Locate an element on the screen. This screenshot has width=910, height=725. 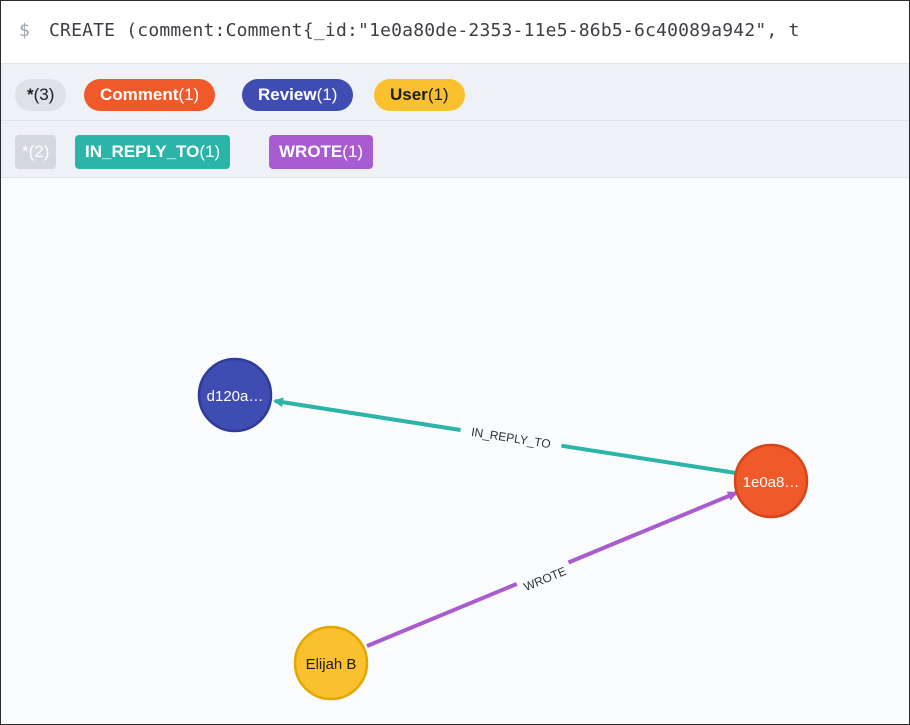
relationship-wrote: WROTE is located at coordinates (552, 569).